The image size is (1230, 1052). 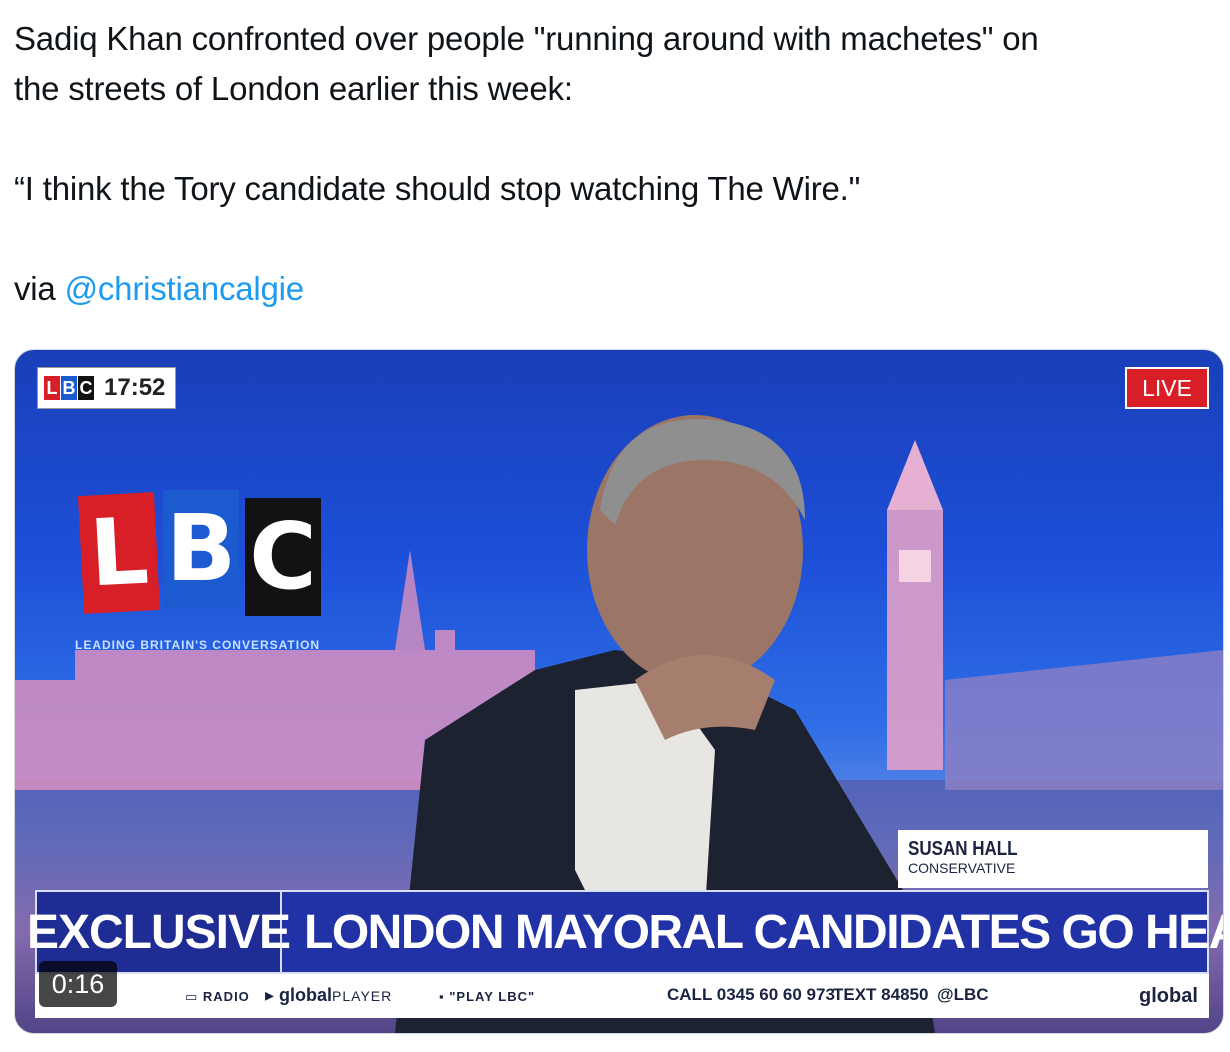 I want to click on mention-link: @christiancalgie, so click(x=185, y=288).